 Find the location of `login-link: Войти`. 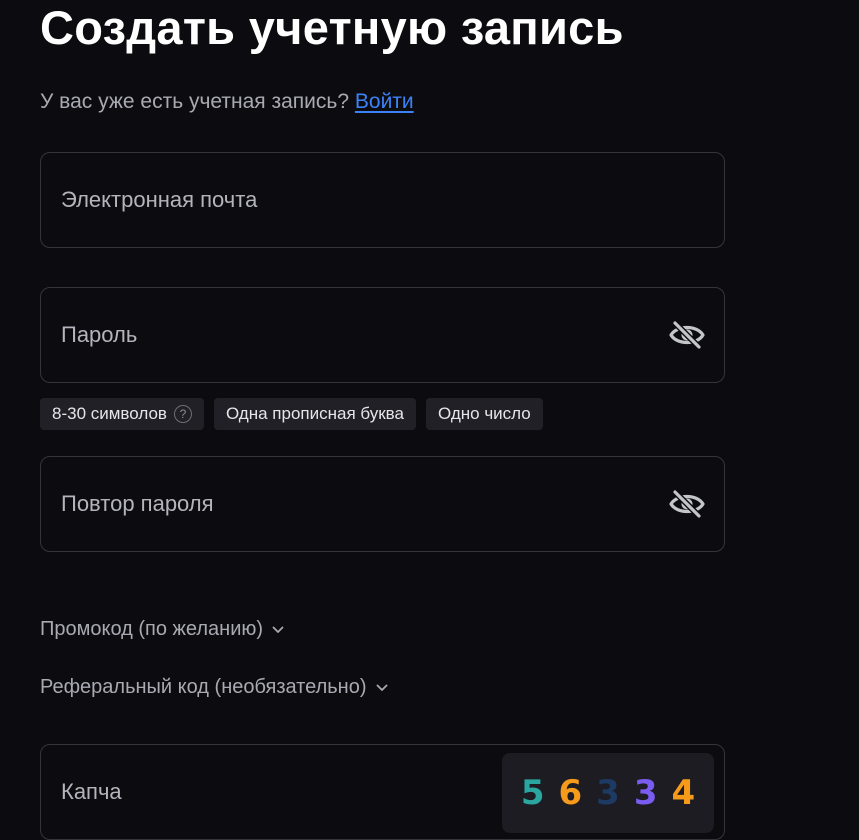

login-link: Войти is located at coordinates (384, 101).